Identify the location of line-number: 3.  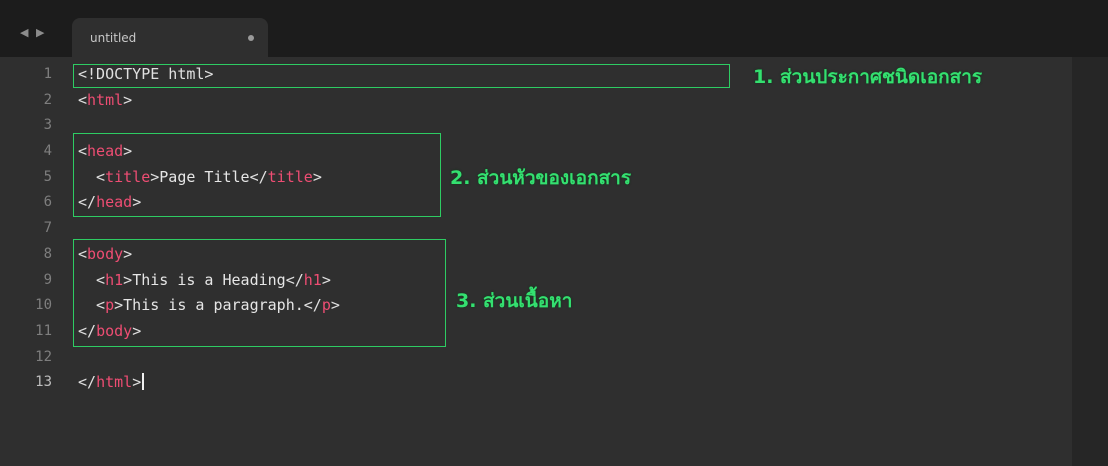
(47, 125).